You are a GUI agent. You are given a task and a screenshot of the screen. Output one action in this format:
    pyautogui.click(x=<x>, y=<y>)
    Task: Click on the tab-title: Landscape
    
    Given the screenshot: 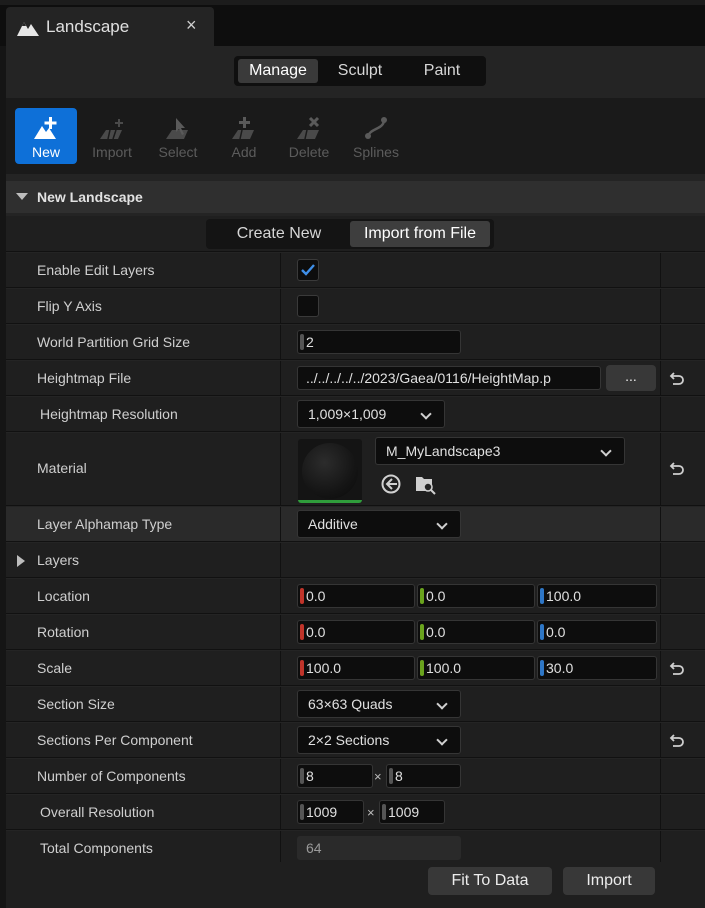 What is the action you would take?
    pyautogui.click(x=88, y=26)
    